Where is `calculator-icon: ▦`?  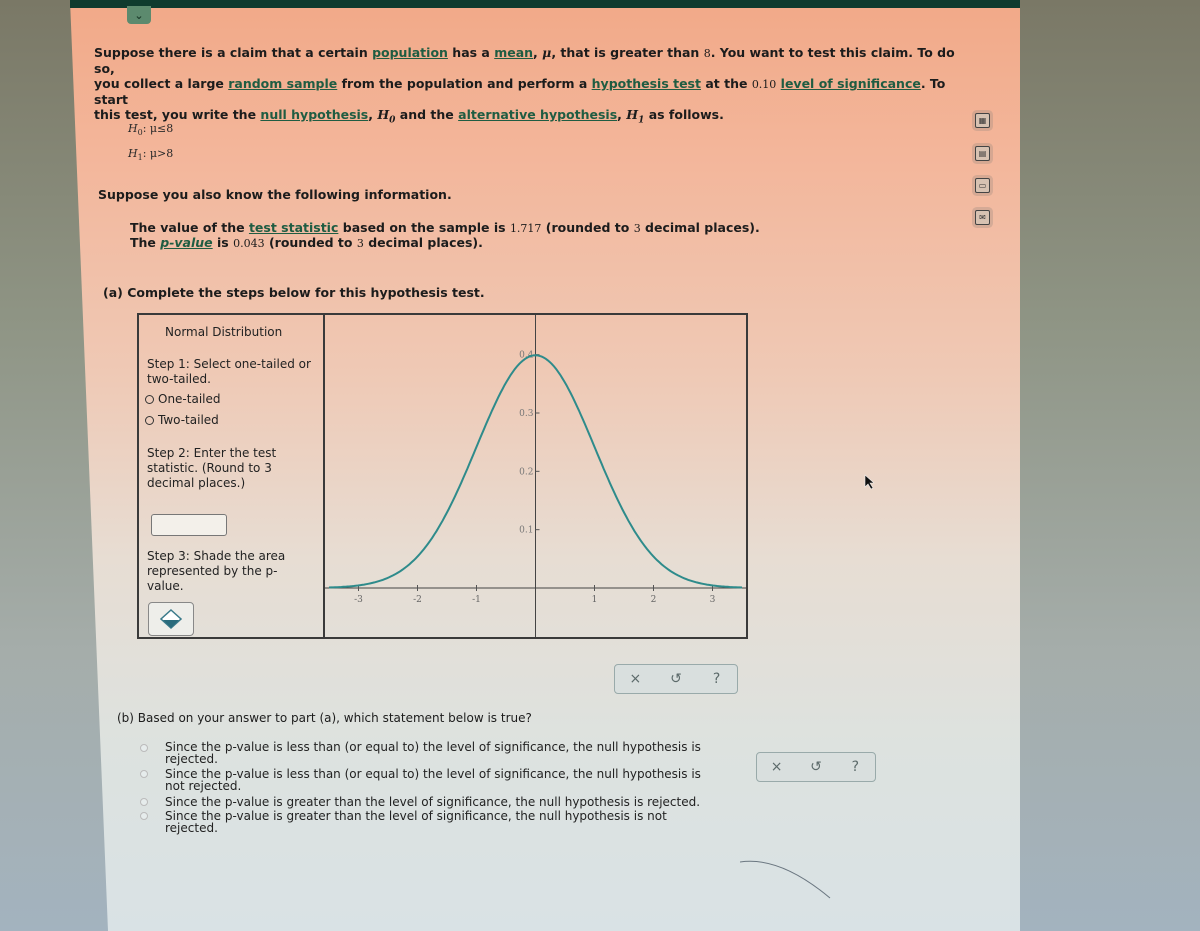
calculator-icon: ▦ is located at coordinates (982, 120).